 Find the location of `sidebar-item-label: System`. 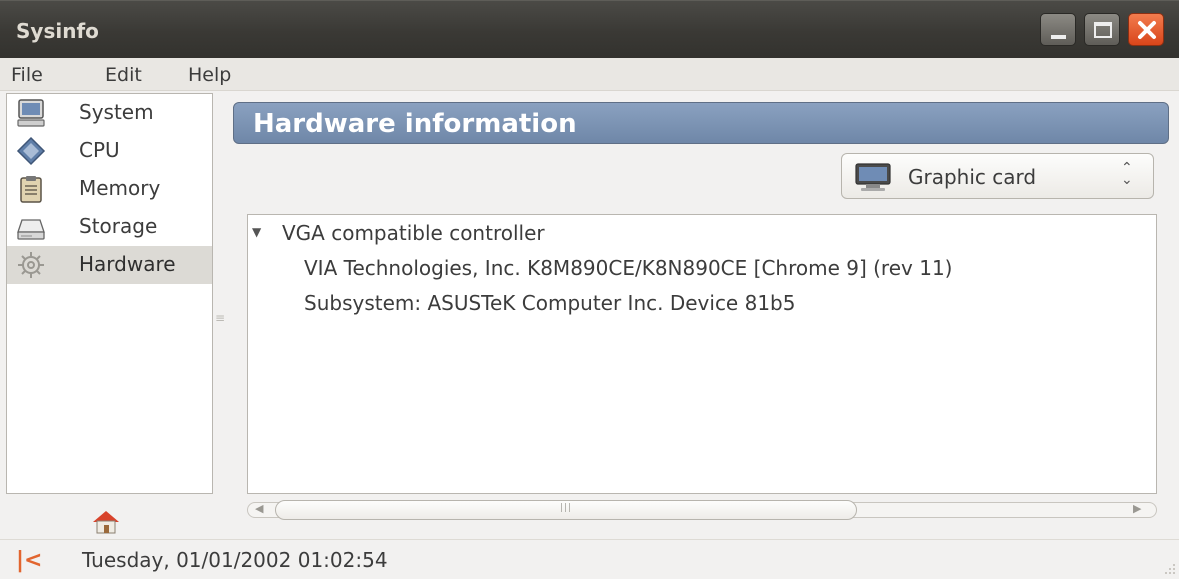

sidebar-item-label: System is located at coordinates (116, 112).